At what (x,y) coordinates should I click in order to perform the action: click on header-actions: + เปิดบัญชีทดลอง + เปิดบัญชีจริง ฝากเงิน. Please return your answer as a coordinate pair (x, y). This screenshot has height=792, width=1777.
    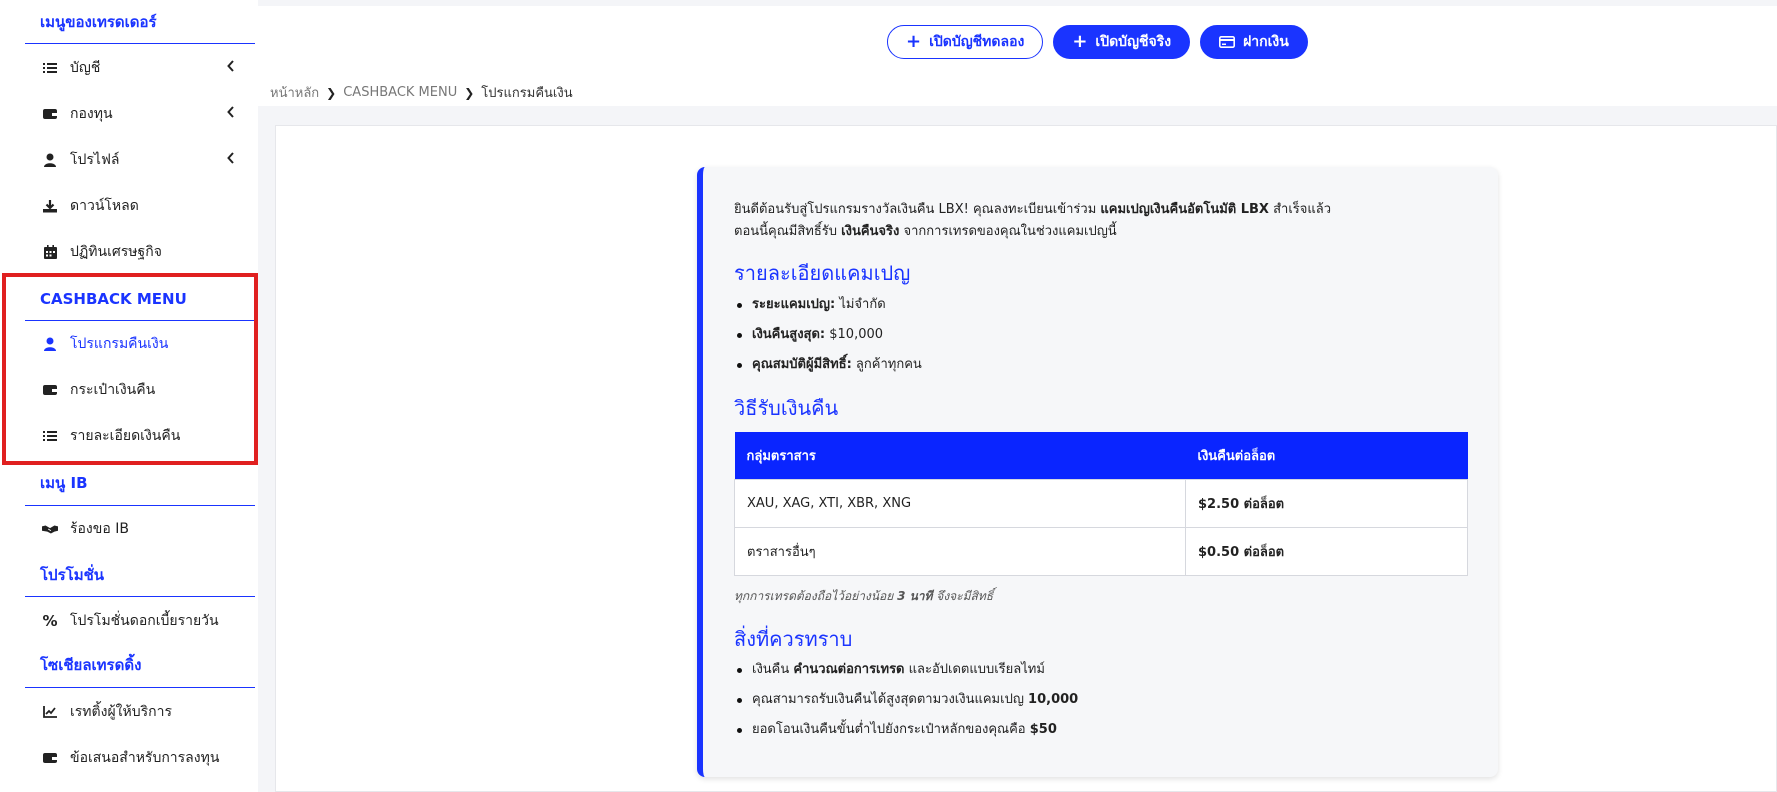
    Looking at the image, I should click on (1097, 42).